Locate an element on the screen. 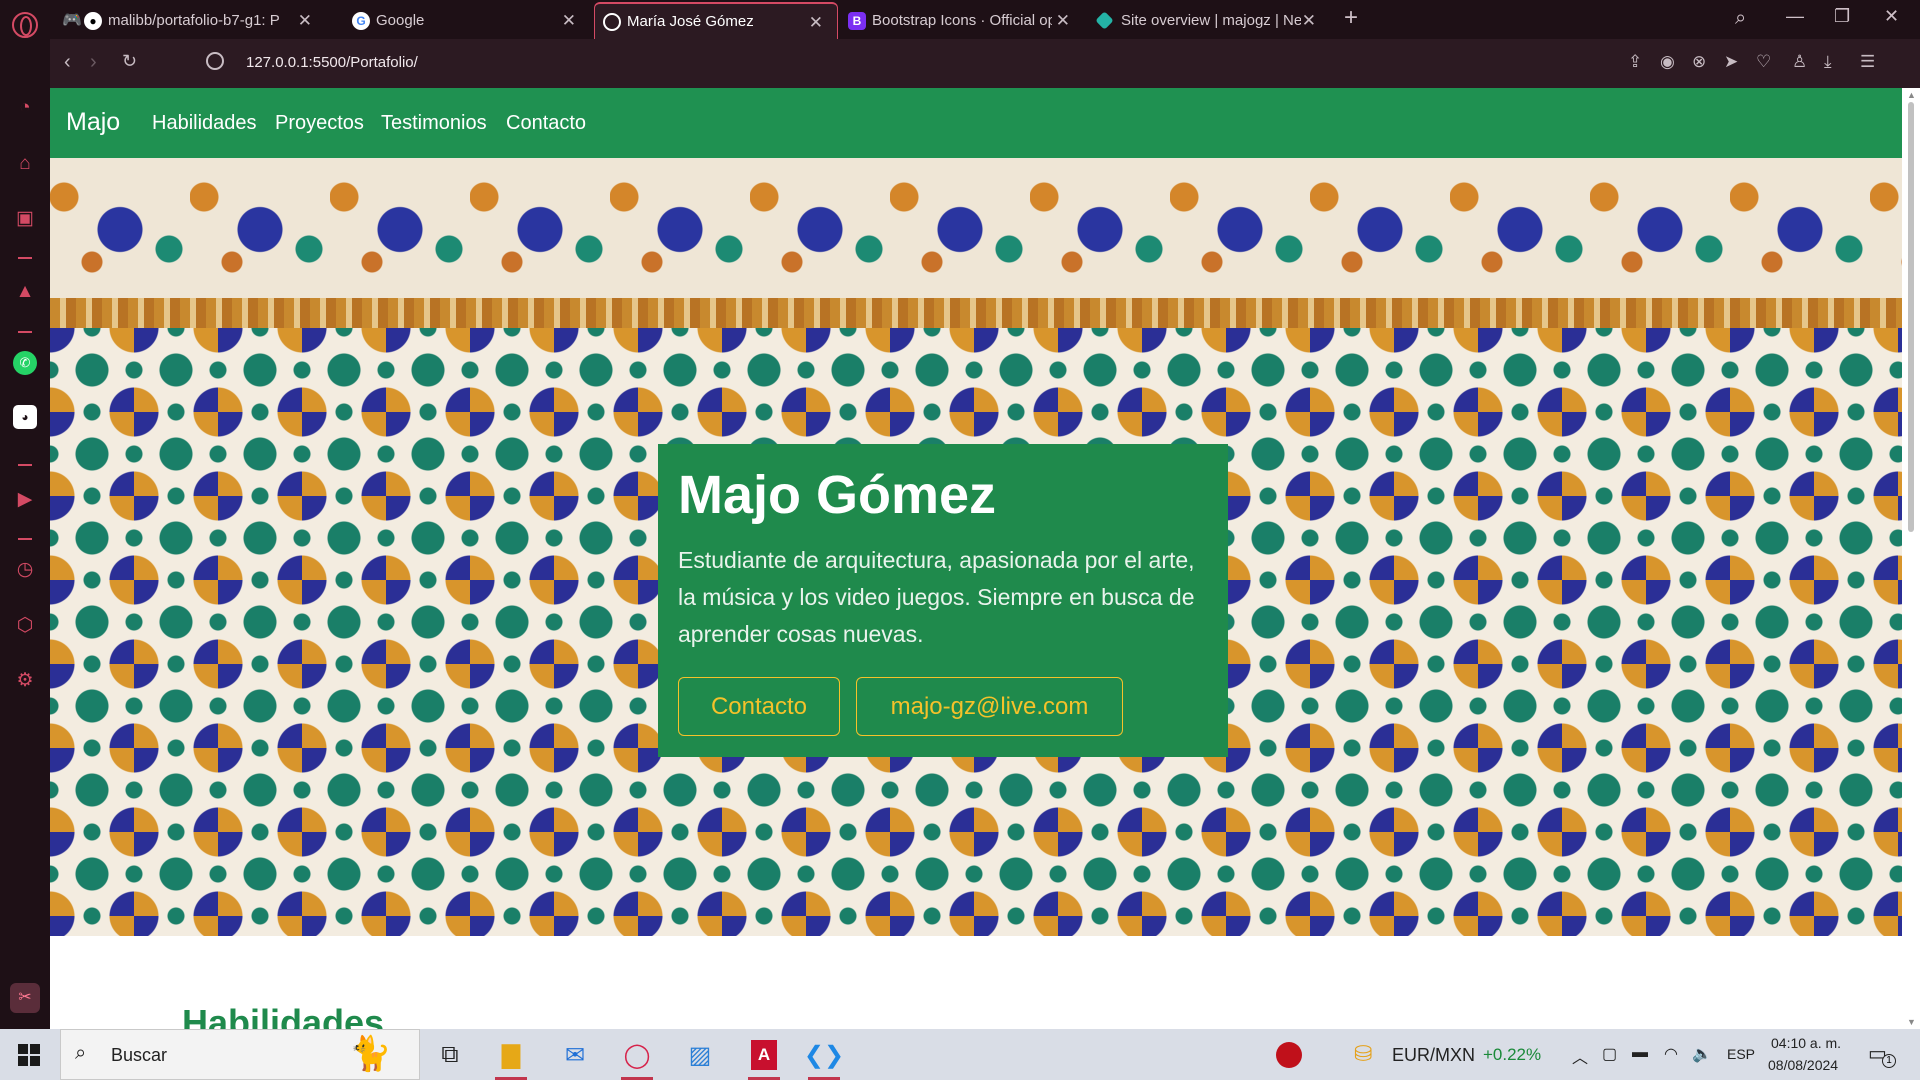 The height and width of the screenshot is (1080, 1920). nav-link-contacto: Contacto is located at coordinates (546, 123).